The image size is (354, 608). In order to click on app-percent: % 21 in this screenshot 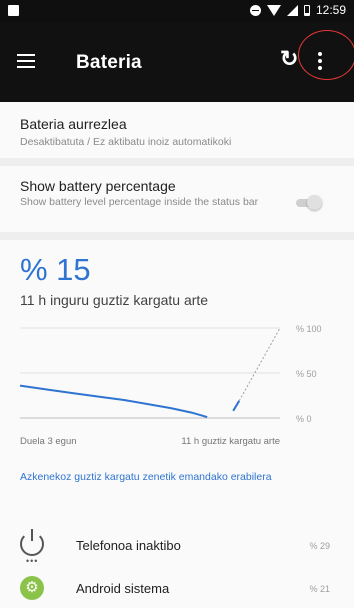, I will do `click(319, 589)`.